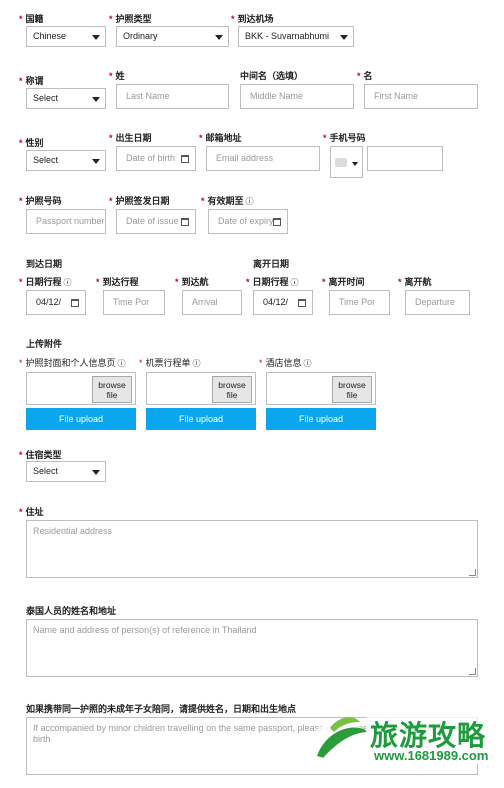  Describe the element at coordinates (285, 363) in the screenshot. I see `upload-hotel-label: * 酒店信息 ⓘ` at that location.